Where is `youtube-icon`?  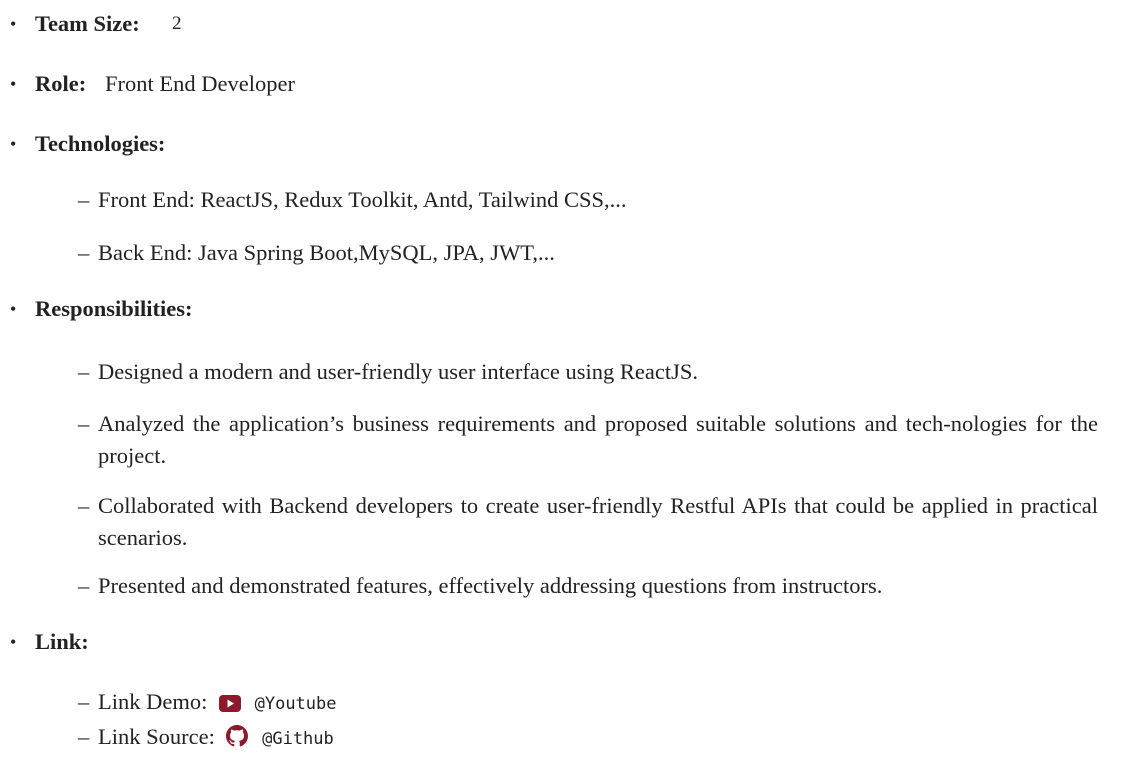 youtube-icon is located at coordinates (229, 705).